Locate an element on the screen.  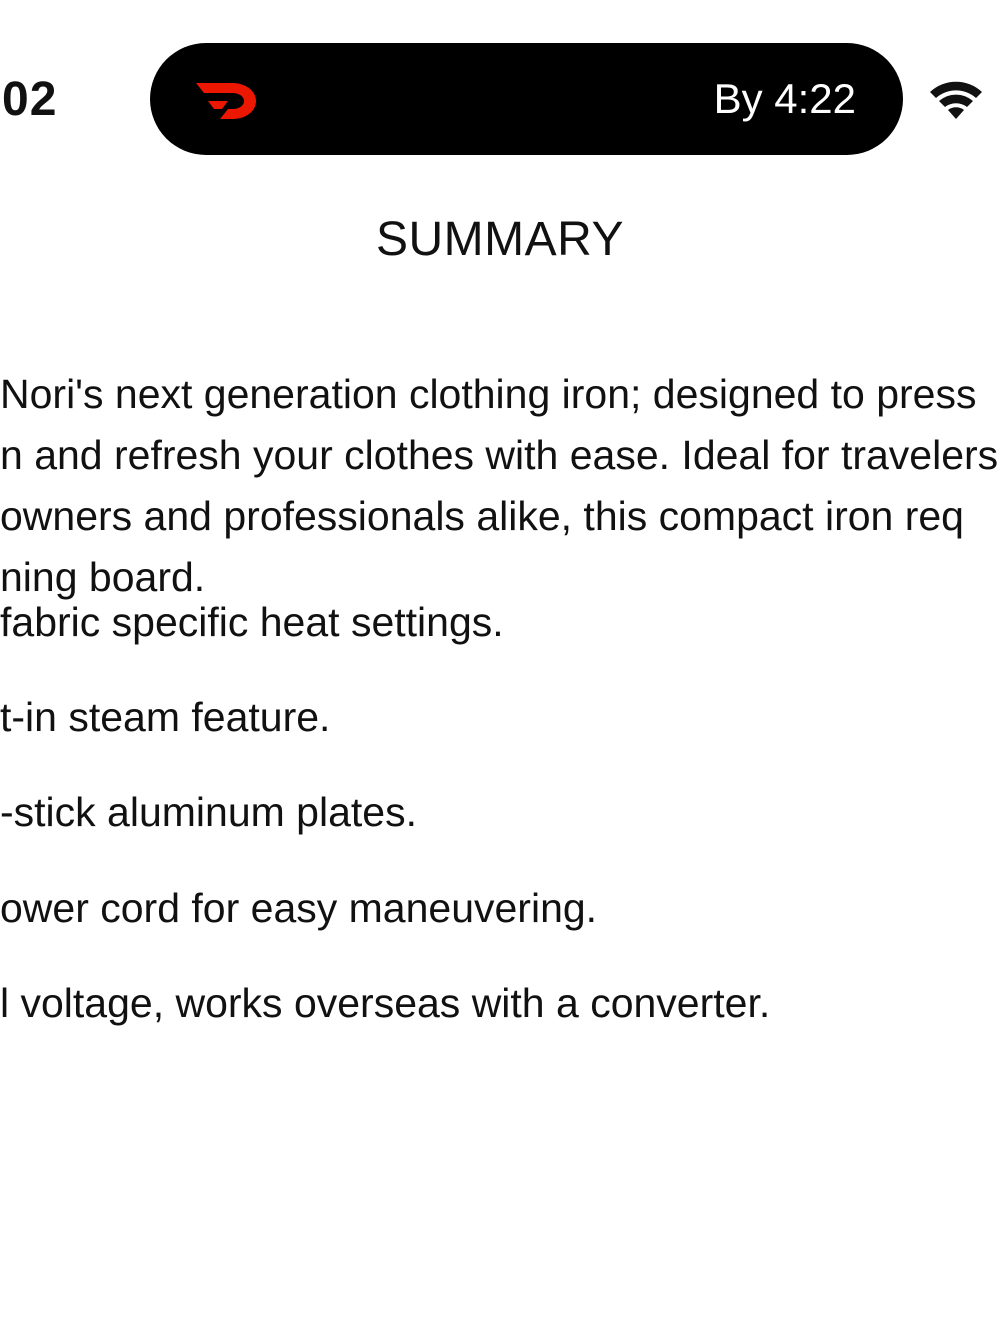
delivery-eta: By 4:22 is located at coordinates (784, 98).